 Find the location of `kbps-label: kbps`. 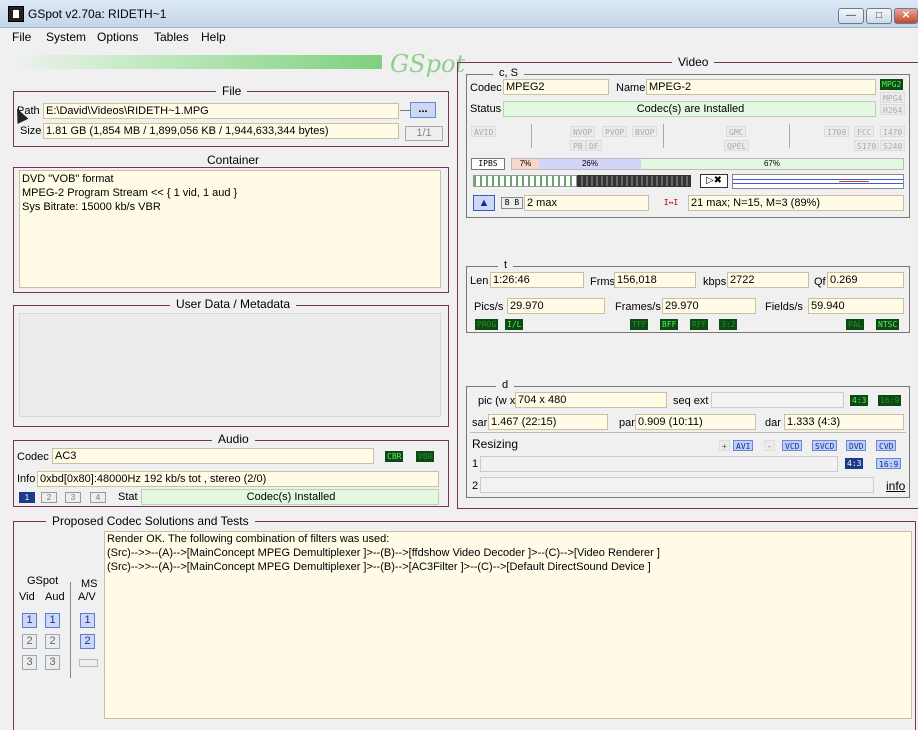

kbps-label: kbps is located at coordinates (715, 282).